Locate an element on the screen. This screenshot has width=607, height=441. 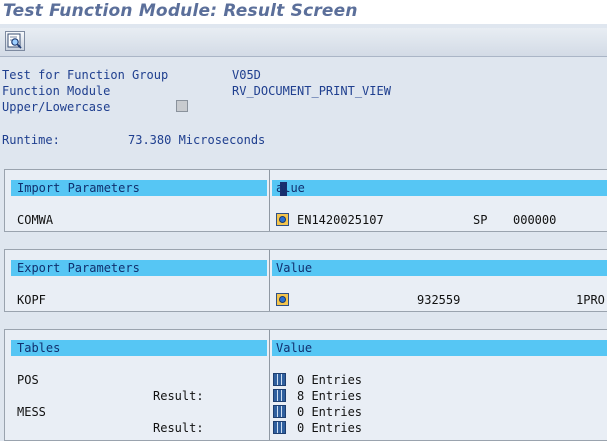
application-toolbar is located at coordinates (303, 42).